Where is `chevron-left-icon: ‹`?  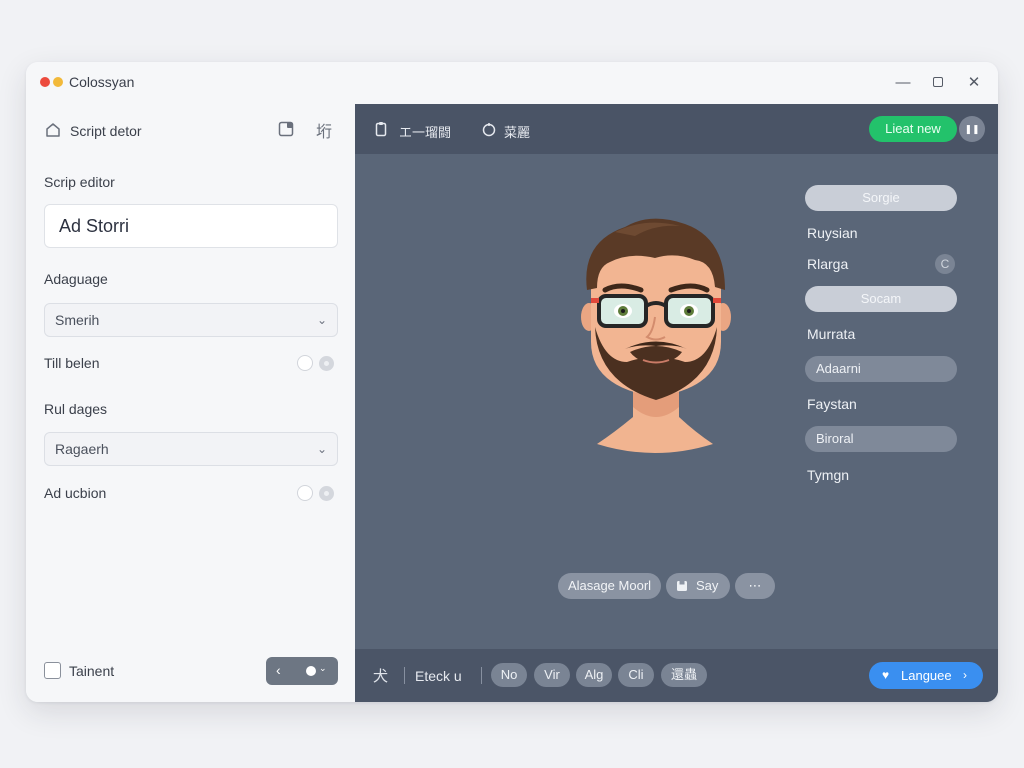 chevron-left-icon: ‹ is located at coordinates (278, 670).